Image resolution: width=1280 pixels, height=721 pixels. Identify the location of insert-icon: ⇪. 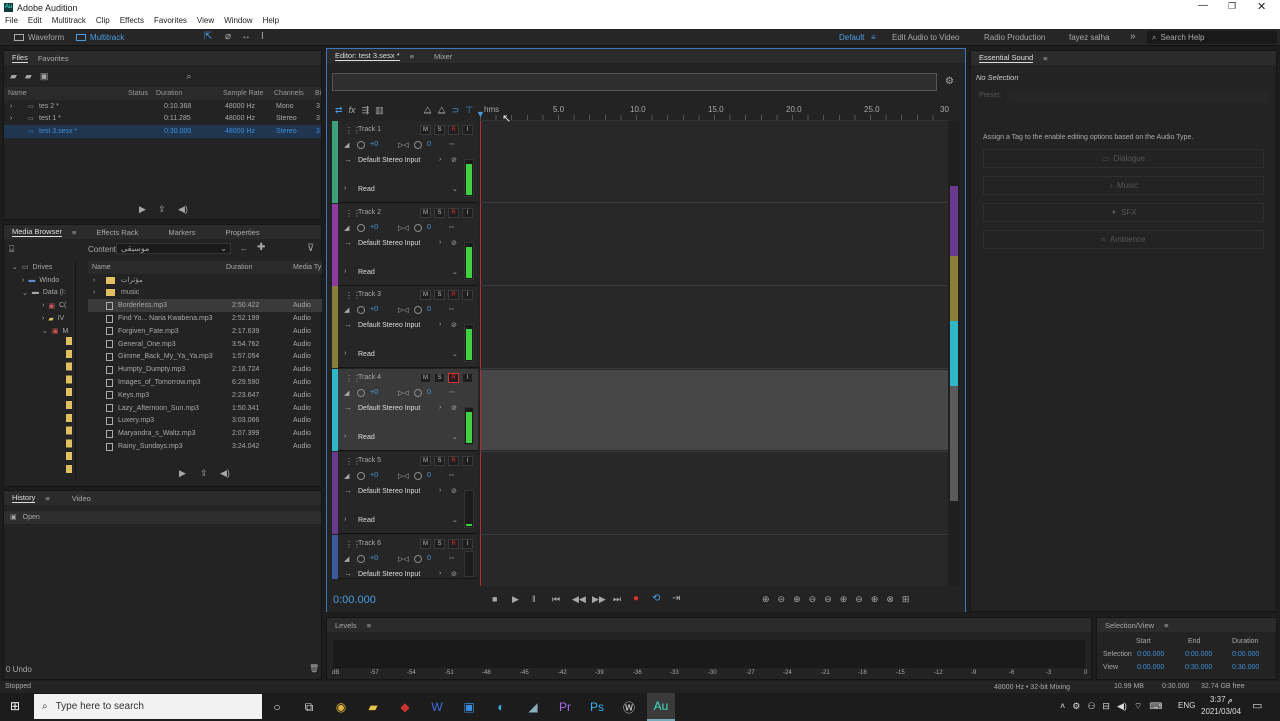
(162, 209).